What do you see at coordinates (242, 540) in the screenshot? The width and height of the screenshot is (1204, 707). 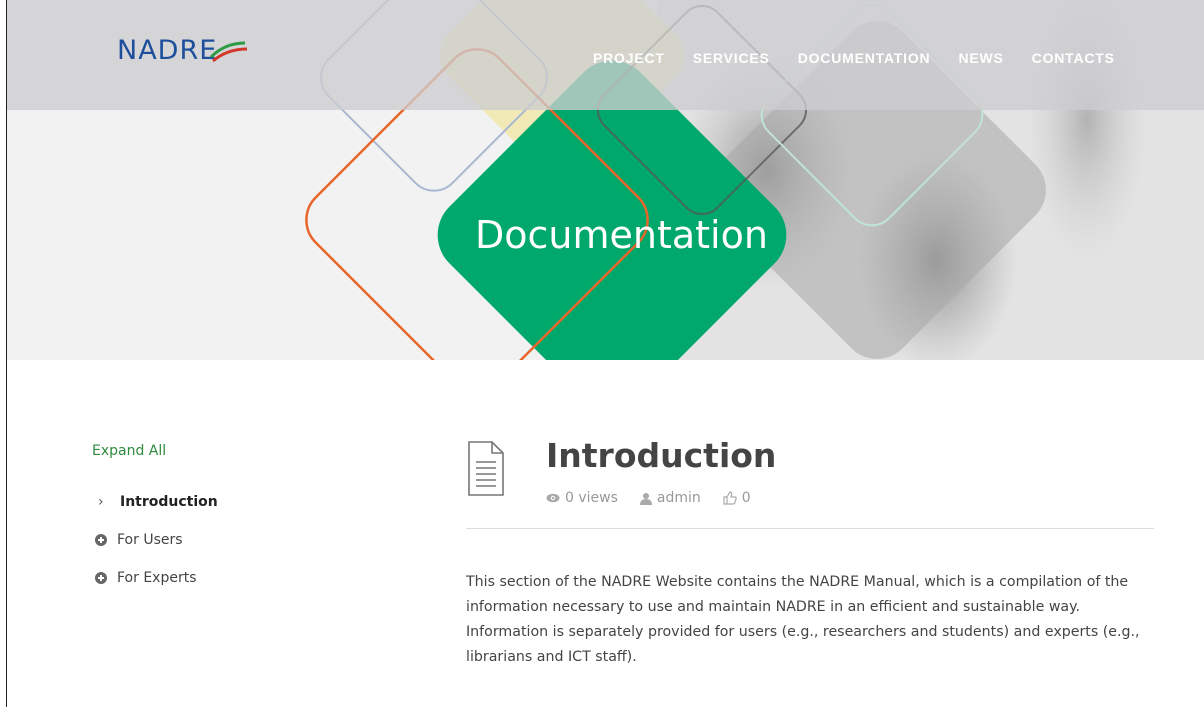 I see `sidebar-item-for-users: For Users` at bounding box center [242, 540].